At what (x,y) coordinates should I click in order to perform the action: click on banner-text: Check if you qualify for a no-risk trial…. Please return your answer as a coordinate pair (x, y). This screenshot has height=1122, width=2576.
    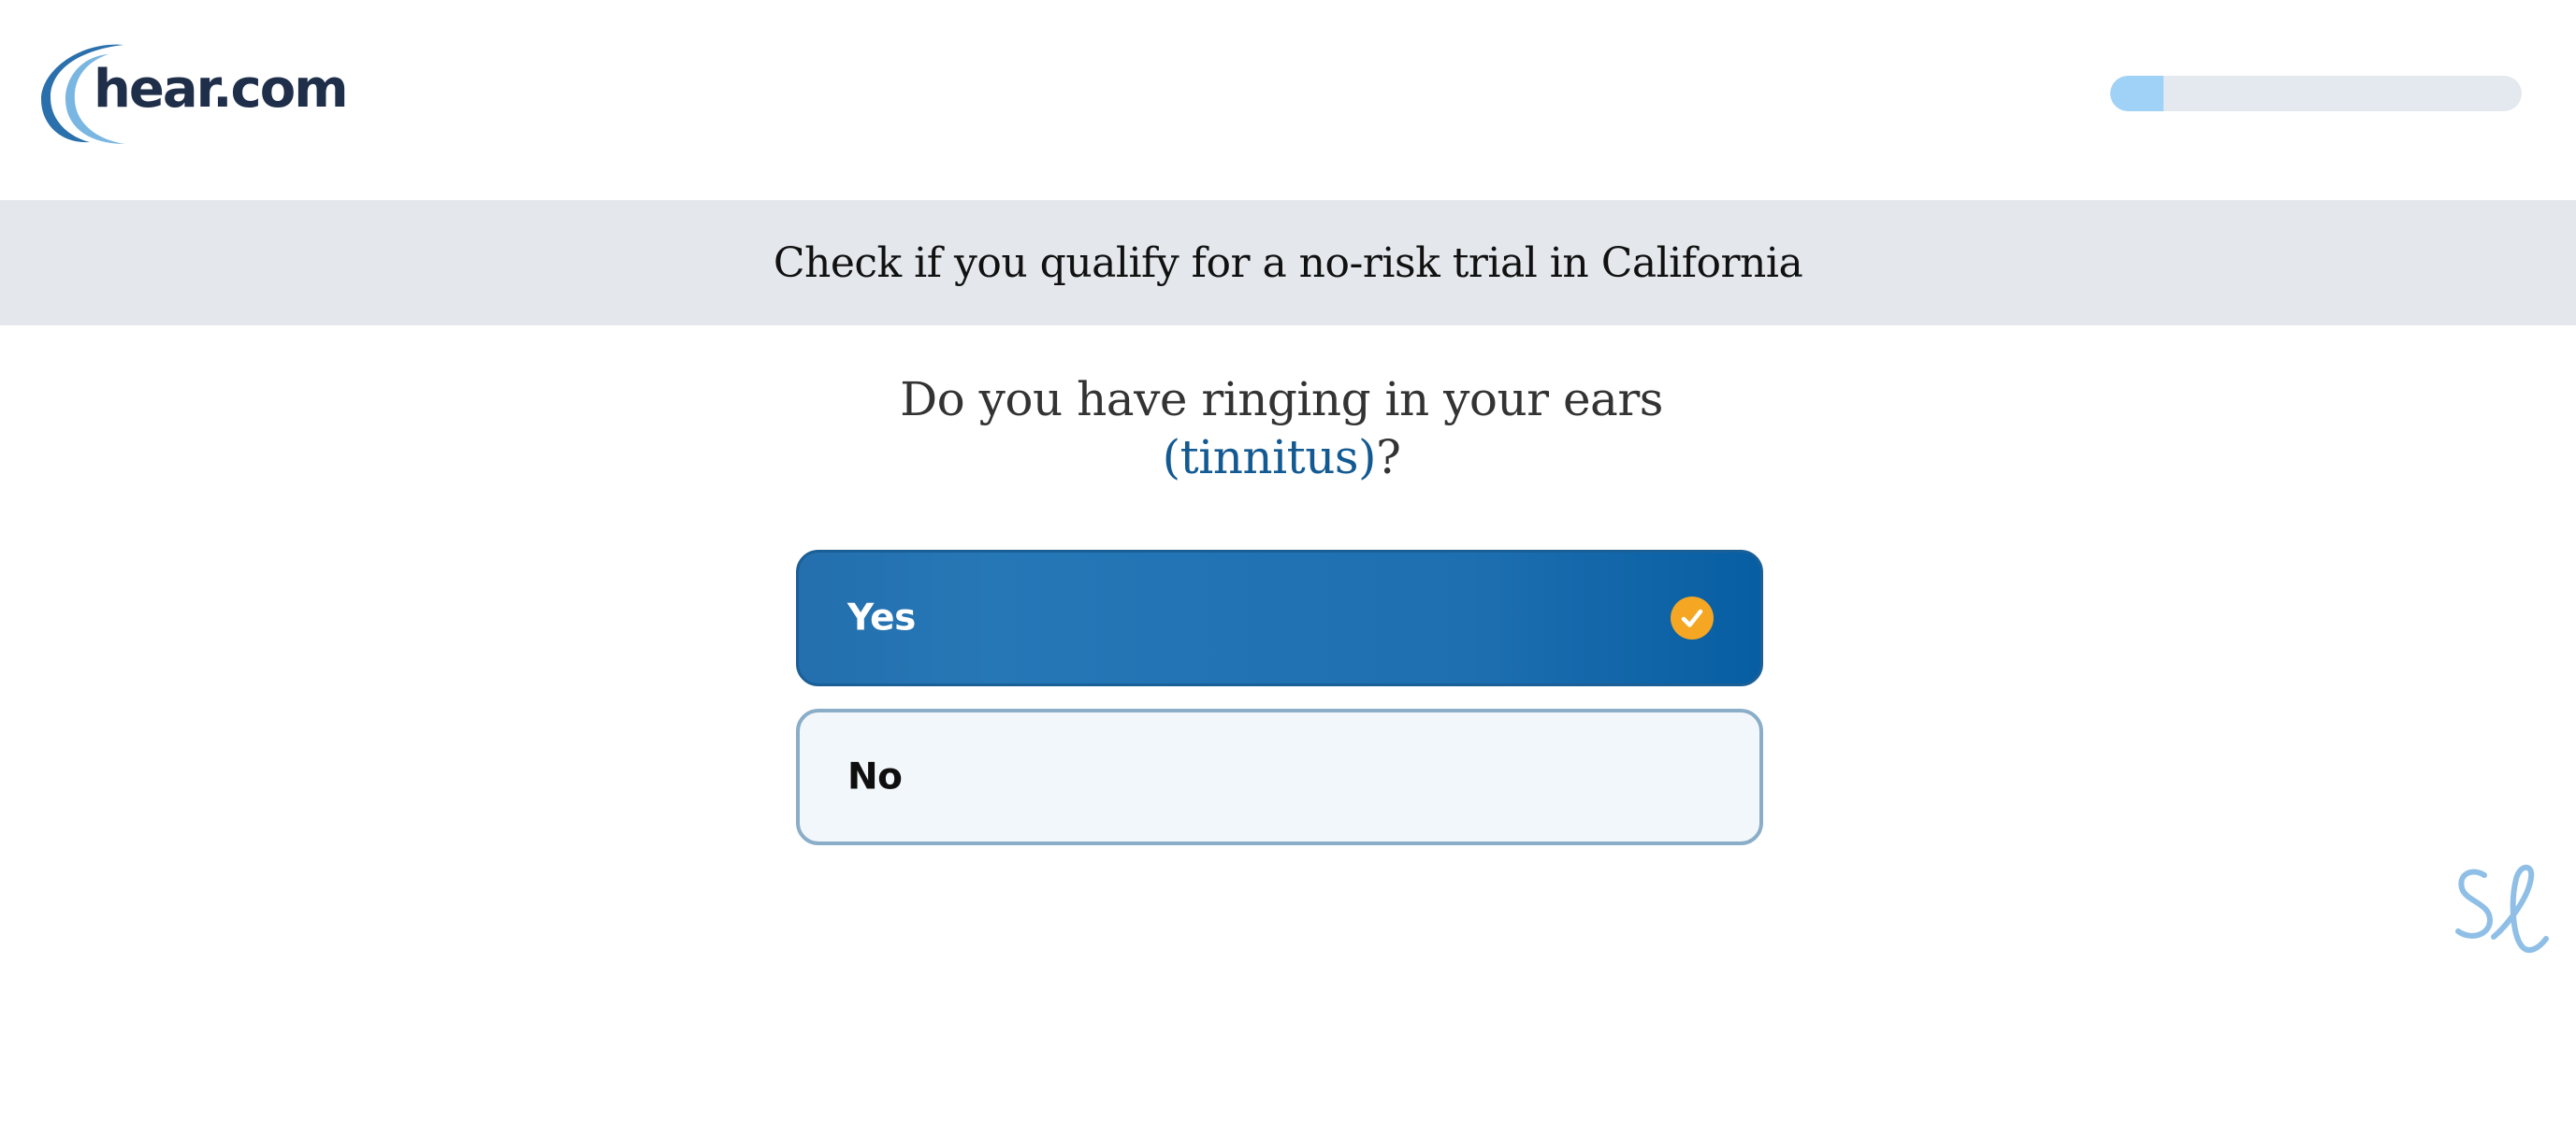
    Looking at the image, I should click on (1288, 262).